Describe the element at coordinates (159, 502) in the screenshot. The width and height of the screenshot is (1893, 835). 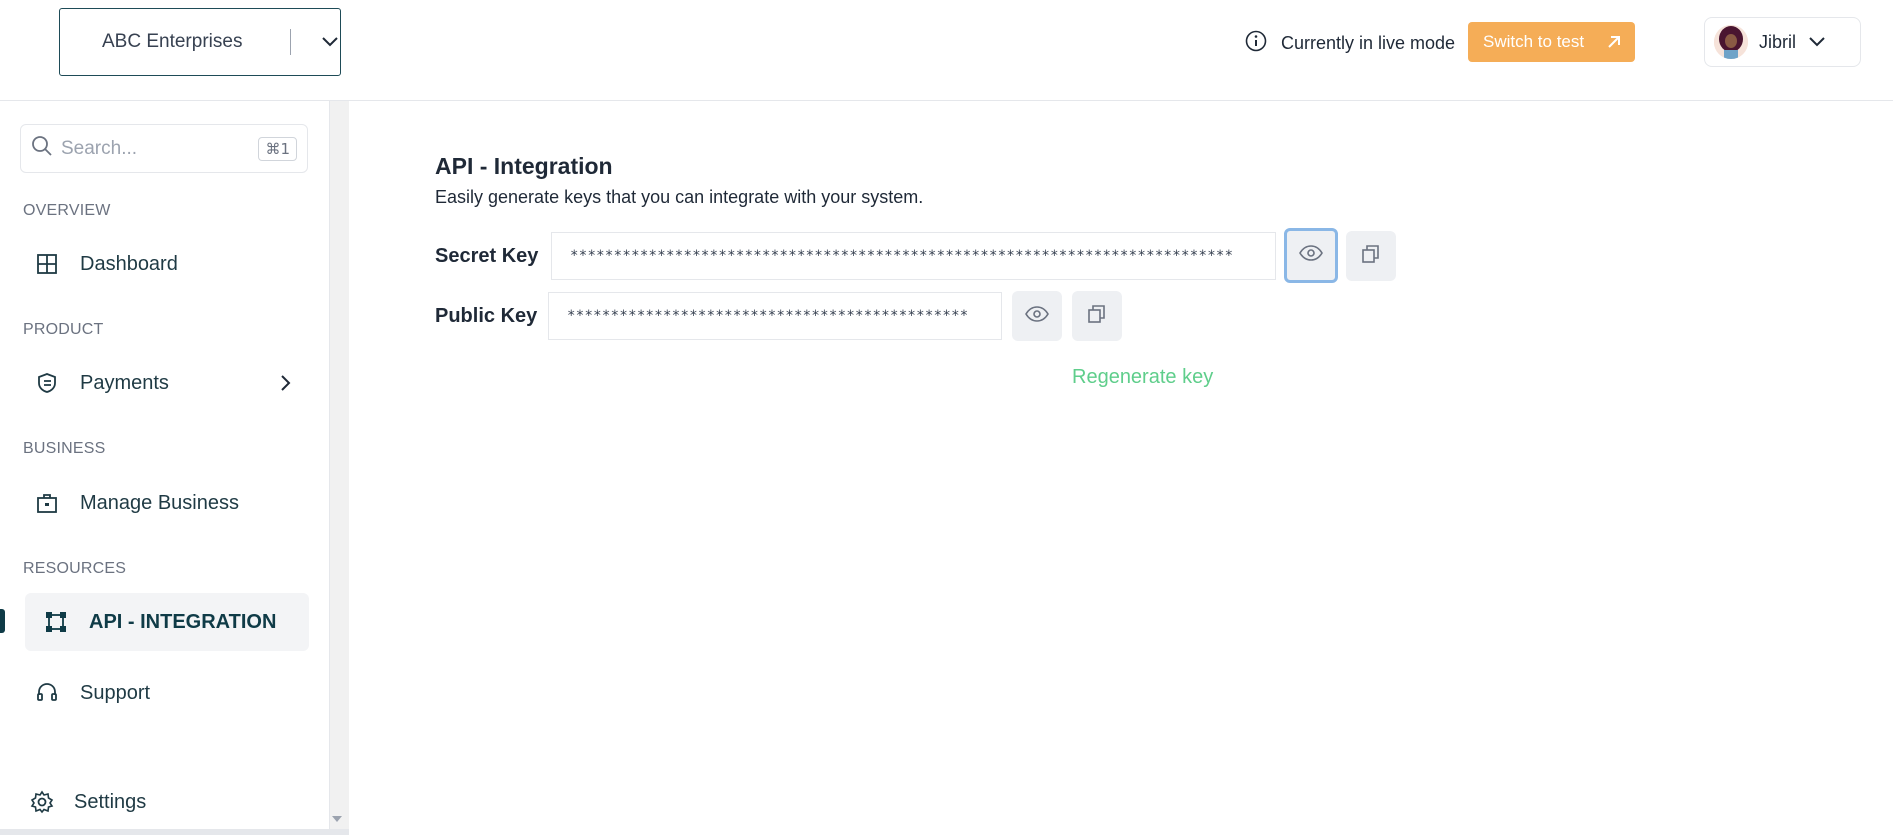
I see `sidebar-item-label: Manage Business` at that location.